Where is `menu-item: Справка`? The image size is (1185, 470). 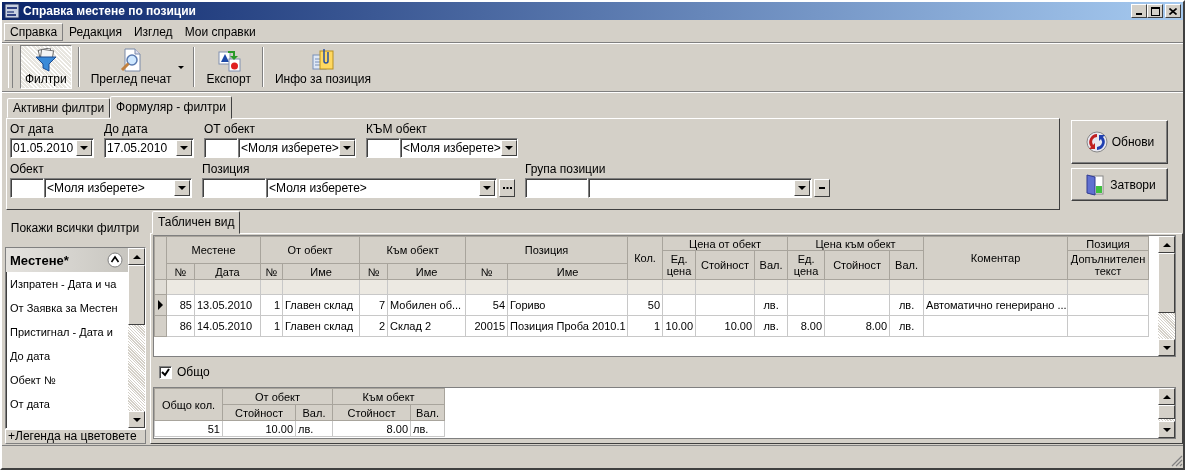
menu-item: Справка is located at coordinates (34, 32).